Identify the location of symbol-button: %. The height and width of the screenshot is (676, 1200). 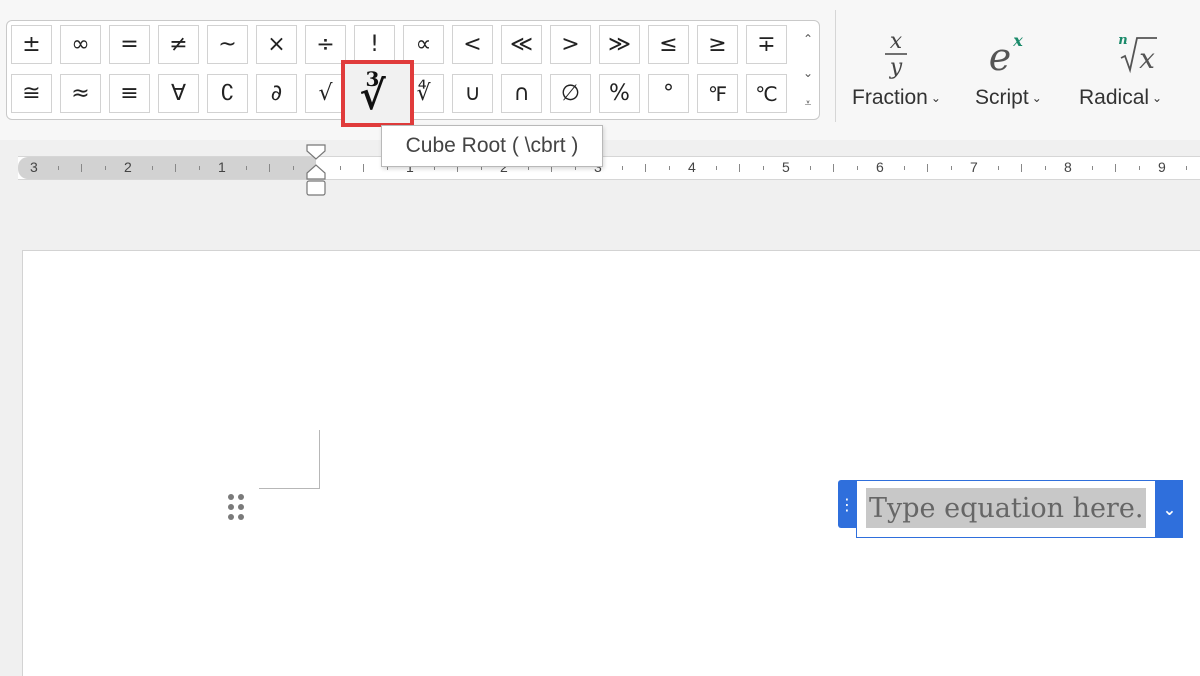
(619, 93).